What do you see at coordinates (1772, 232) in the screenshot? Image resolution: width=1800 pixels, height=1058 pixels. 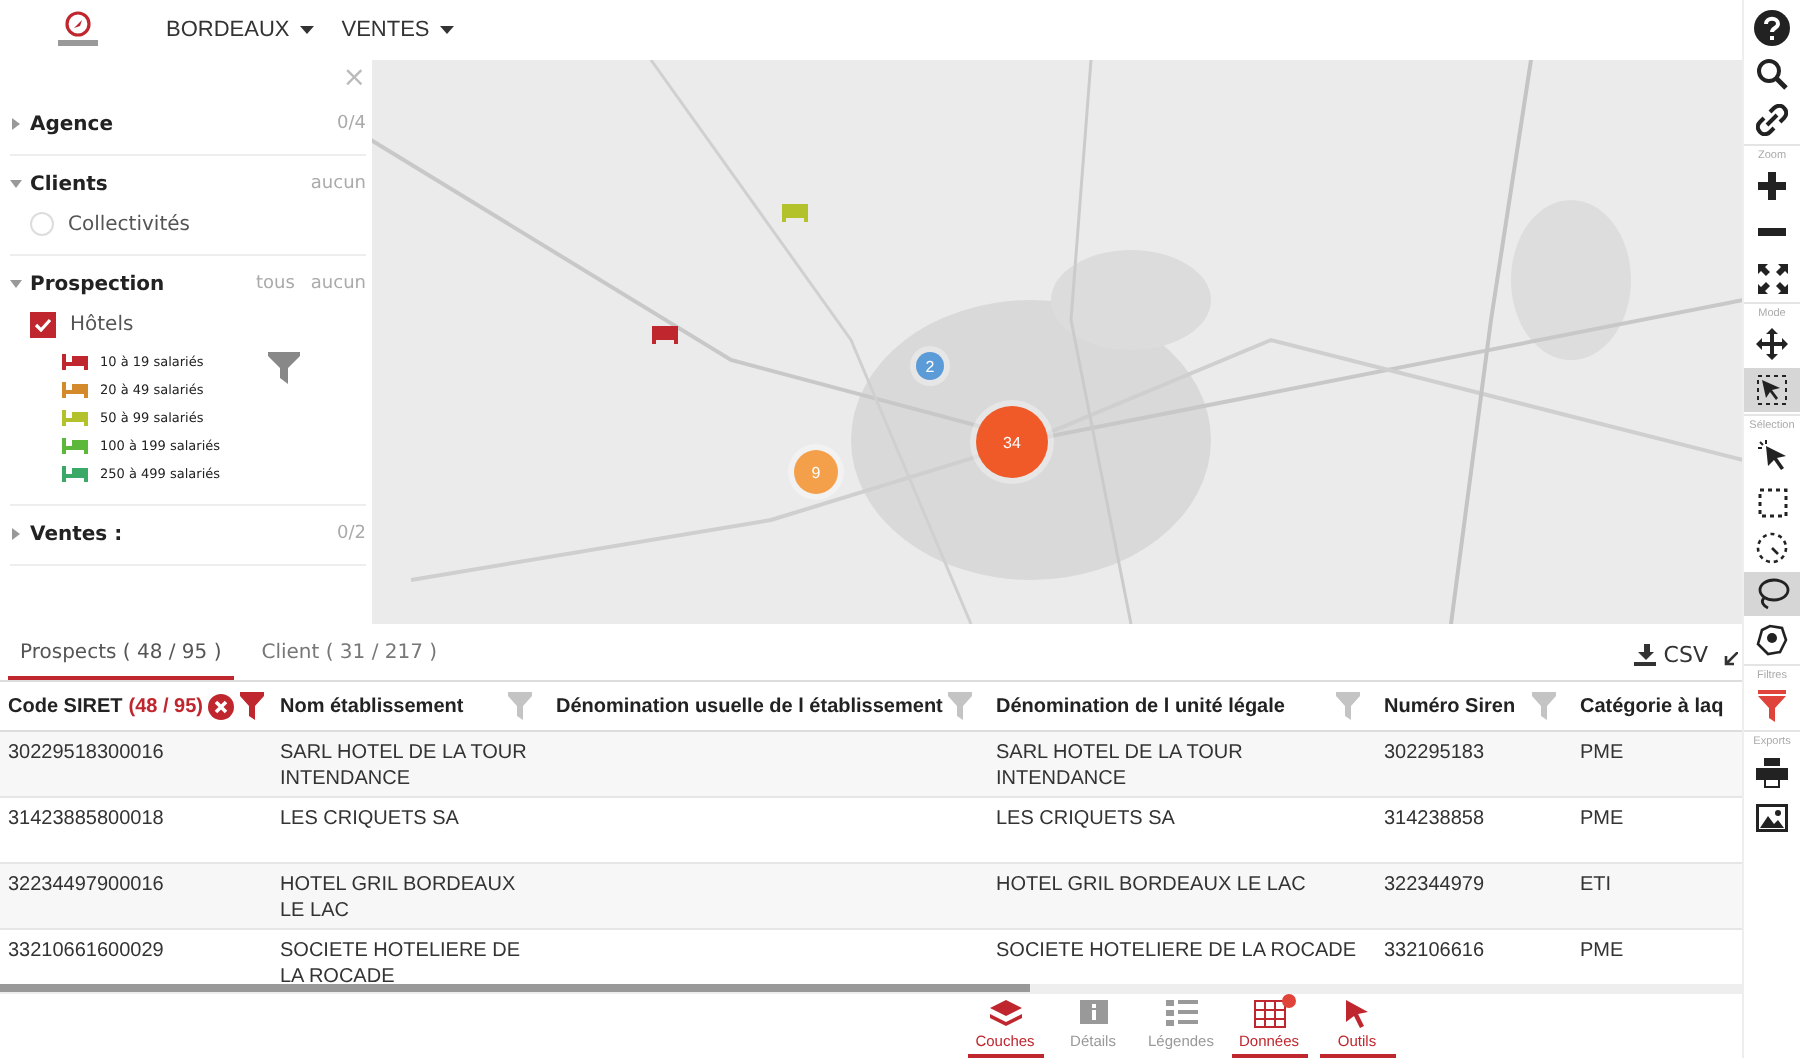 I see `minus-icon` at bounding box center [1772, 232].